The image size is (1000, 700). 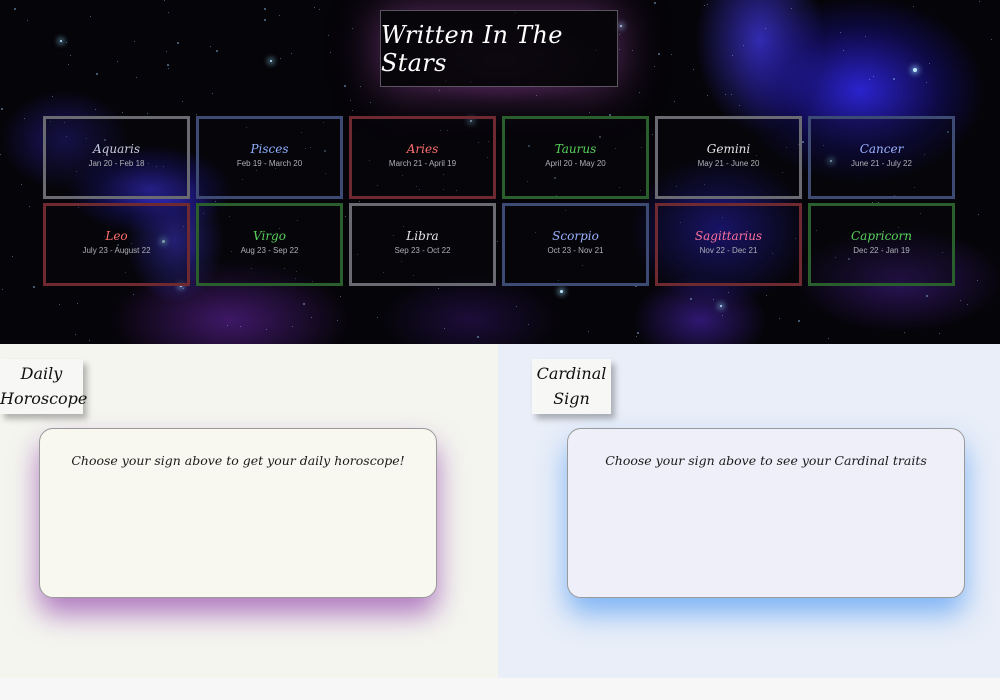 I want to click on sign-card-gemini: Gemini May 21 - June 20, so click(x=728, y=157).